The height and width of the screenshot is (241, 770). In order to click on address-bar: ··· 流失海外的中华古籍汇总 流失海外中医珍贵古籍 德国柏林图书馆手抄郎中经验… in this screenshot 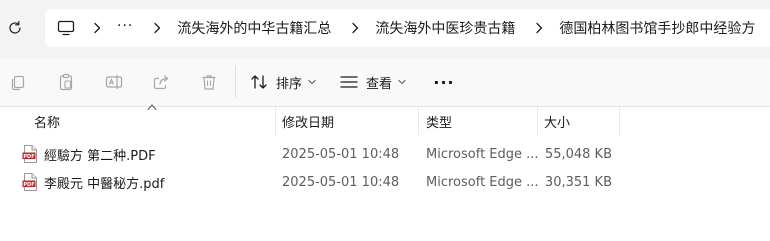, I will do `click(407, 28)`.